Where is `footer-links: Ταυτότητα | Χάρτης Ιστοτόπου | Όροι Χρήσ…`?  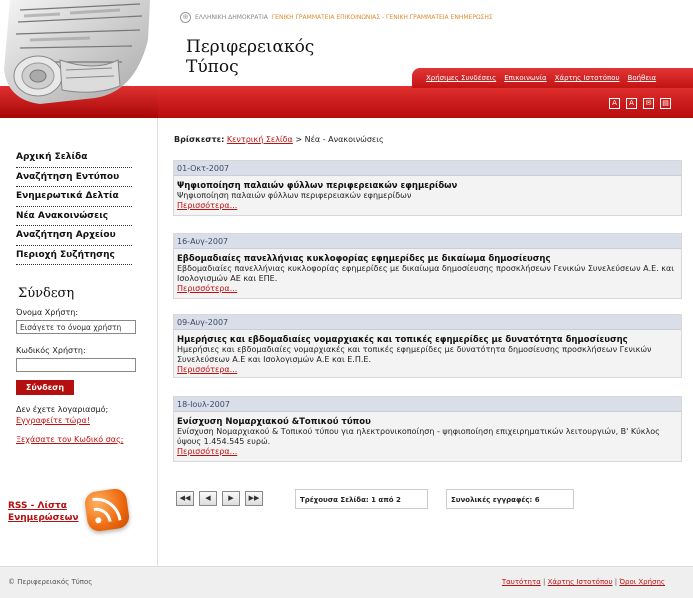 footer-links: Ταυτότητα | Χάρτης Ιστοτόπου | Όροι Χρήσ… is located at coordinates (583, 582).